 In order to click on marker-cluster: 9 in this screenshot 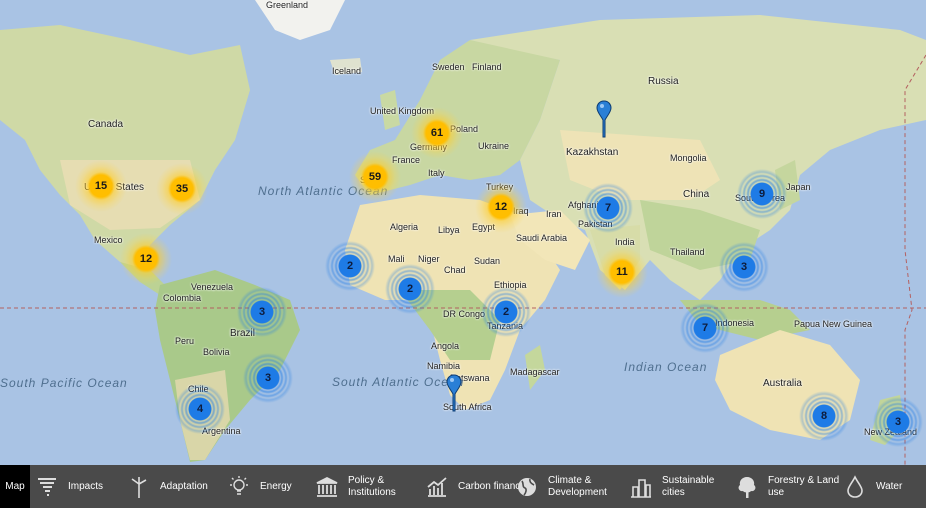, I will do `click(762, 194)`.